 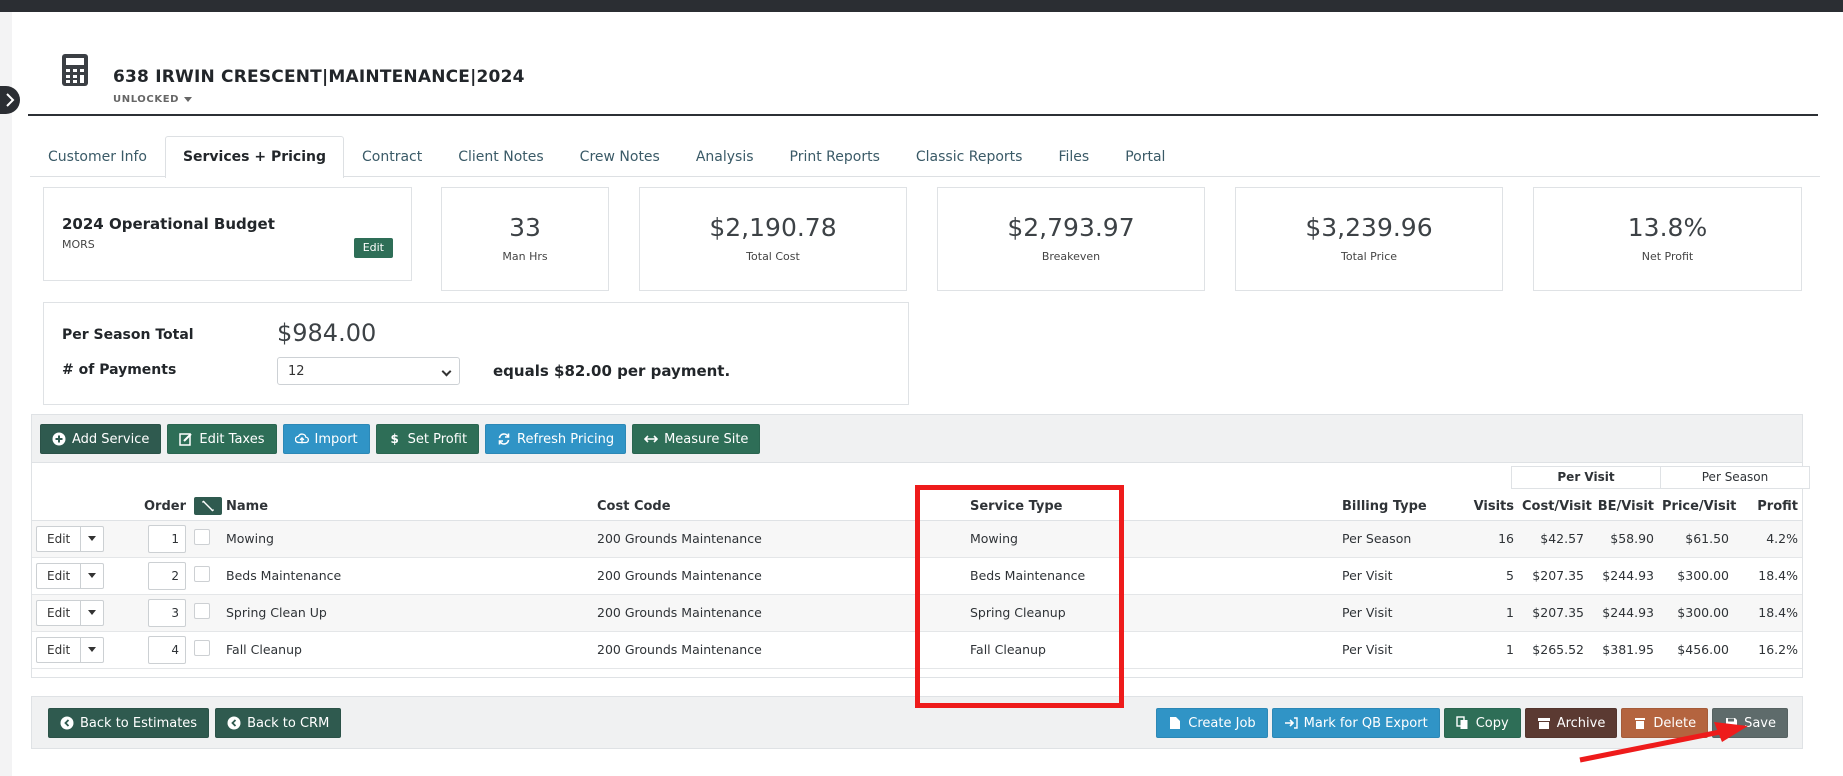 I want to click on save-icon, so click(x=1731, y=723).